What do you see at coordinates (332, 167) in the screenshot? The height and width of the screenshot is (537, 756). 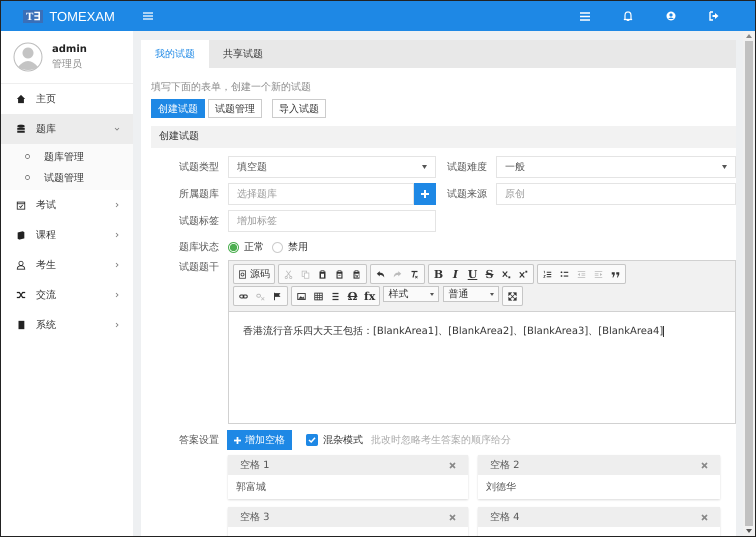 I see `select-field: 填空题` at bounding box center [332, 167].